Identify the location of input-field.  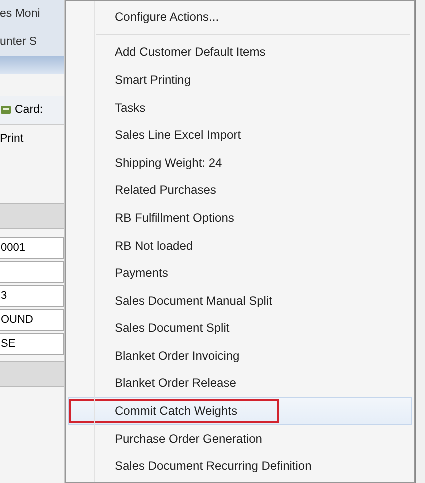
(32, 272).